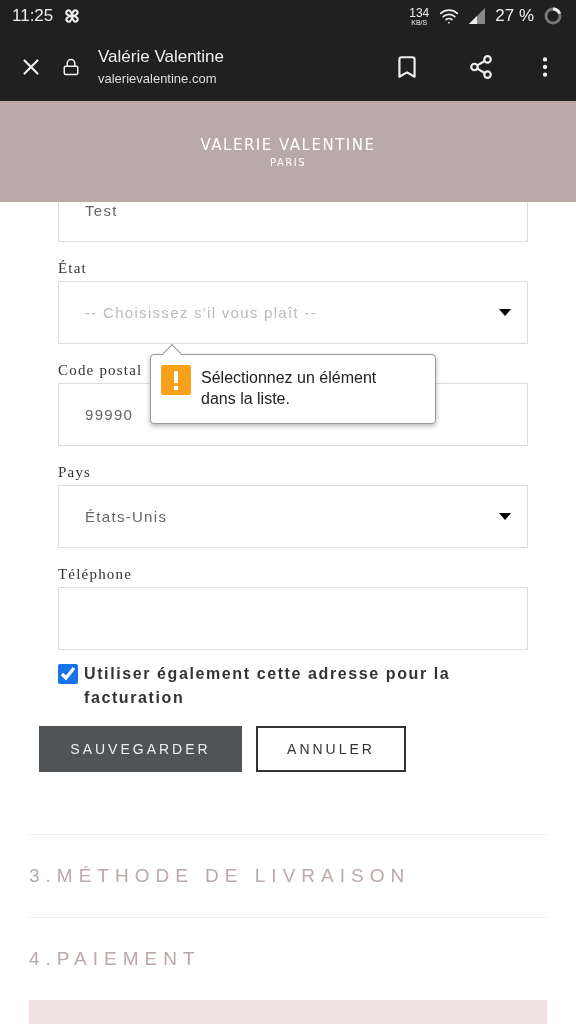 The width and height of the screenshot is (576, 1024). I want to click on tooltip-message: Sélectionnez un élément dans la liste., so click(289, 388).